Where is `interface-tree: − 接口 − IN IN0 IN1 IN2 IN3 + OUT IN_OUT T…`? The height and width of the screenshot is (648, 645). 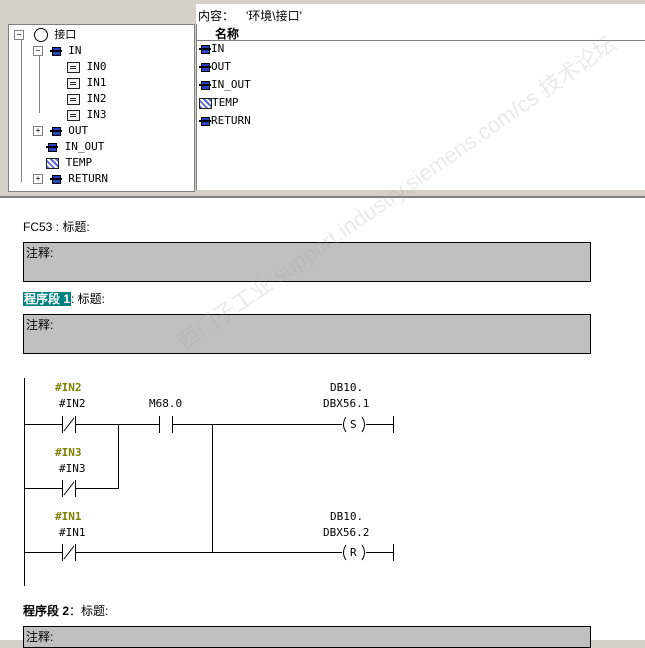 interface-tree: − 接口 − IN IN0 IN1 IN2 IN3 + OUT IN_OUT T… is located at coordinates (101, 108).